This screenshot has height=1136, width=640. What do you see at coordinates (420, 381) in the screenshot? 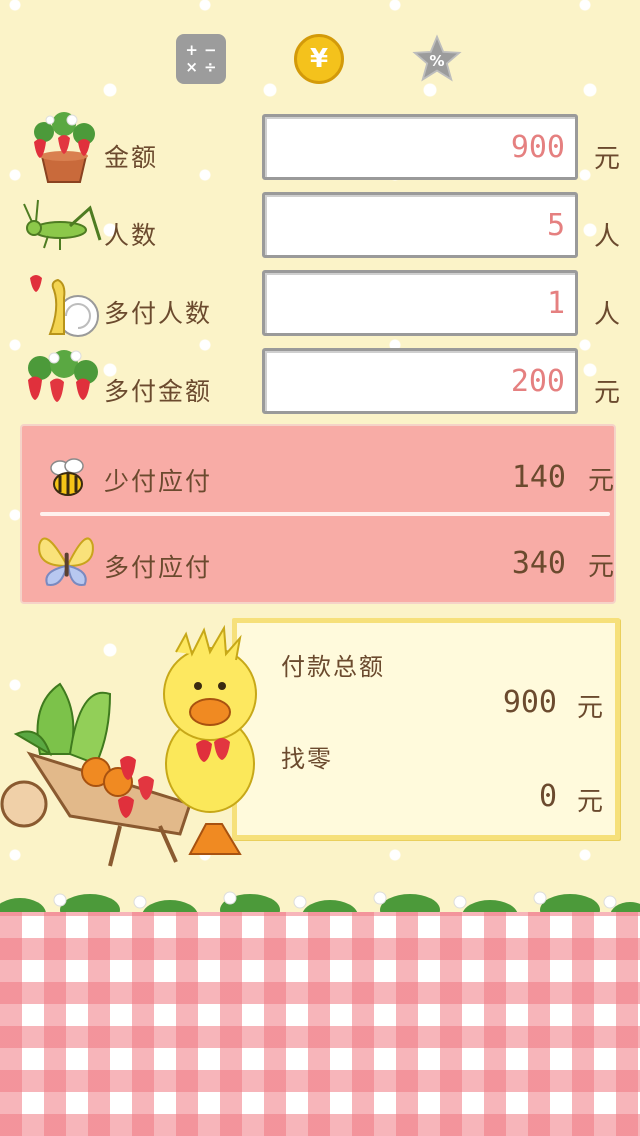
I see `overpay-amount-input: 200` at bounding box center [420, 381].